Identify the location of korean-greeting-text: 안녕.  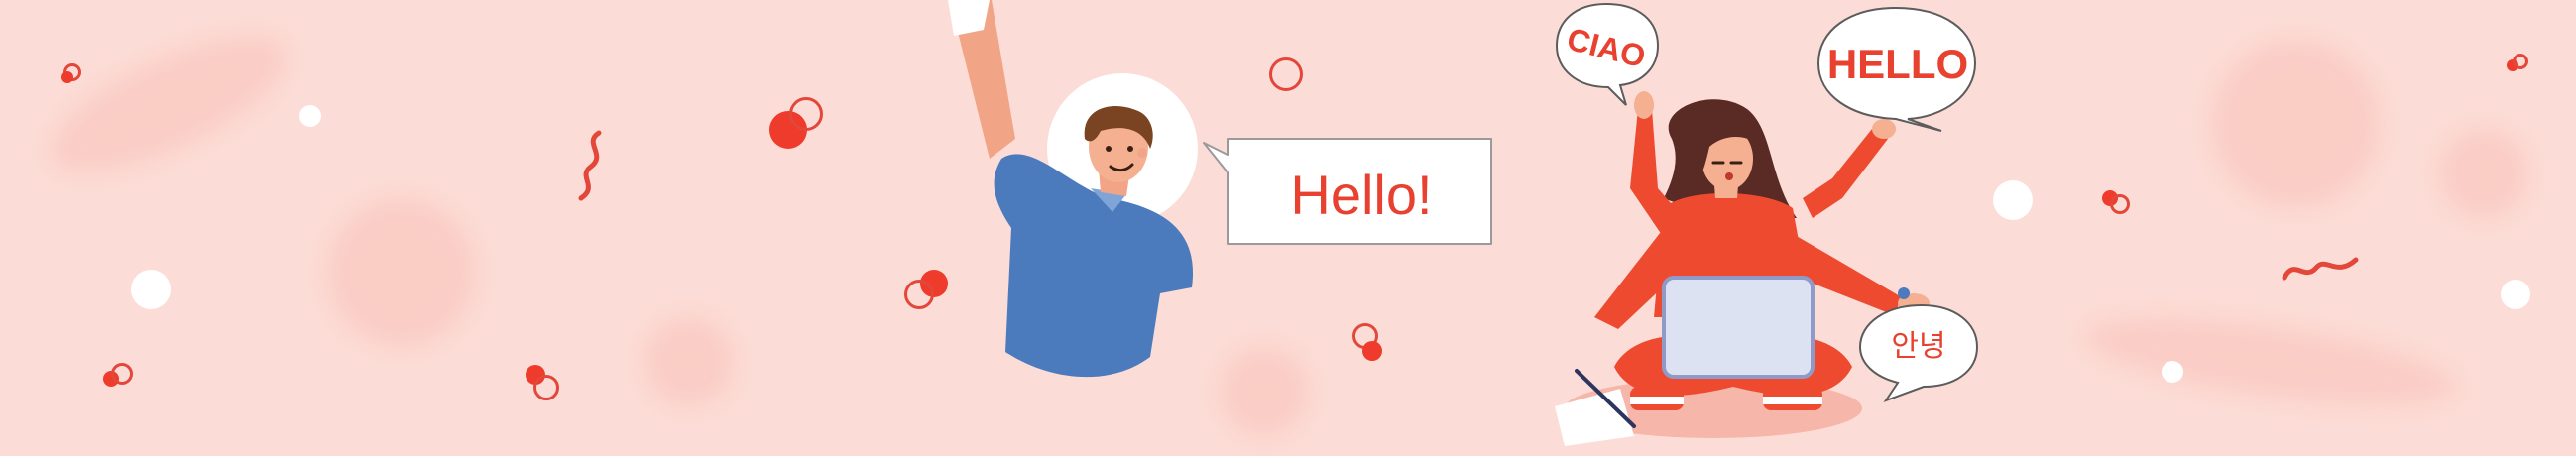
(1919, 346).